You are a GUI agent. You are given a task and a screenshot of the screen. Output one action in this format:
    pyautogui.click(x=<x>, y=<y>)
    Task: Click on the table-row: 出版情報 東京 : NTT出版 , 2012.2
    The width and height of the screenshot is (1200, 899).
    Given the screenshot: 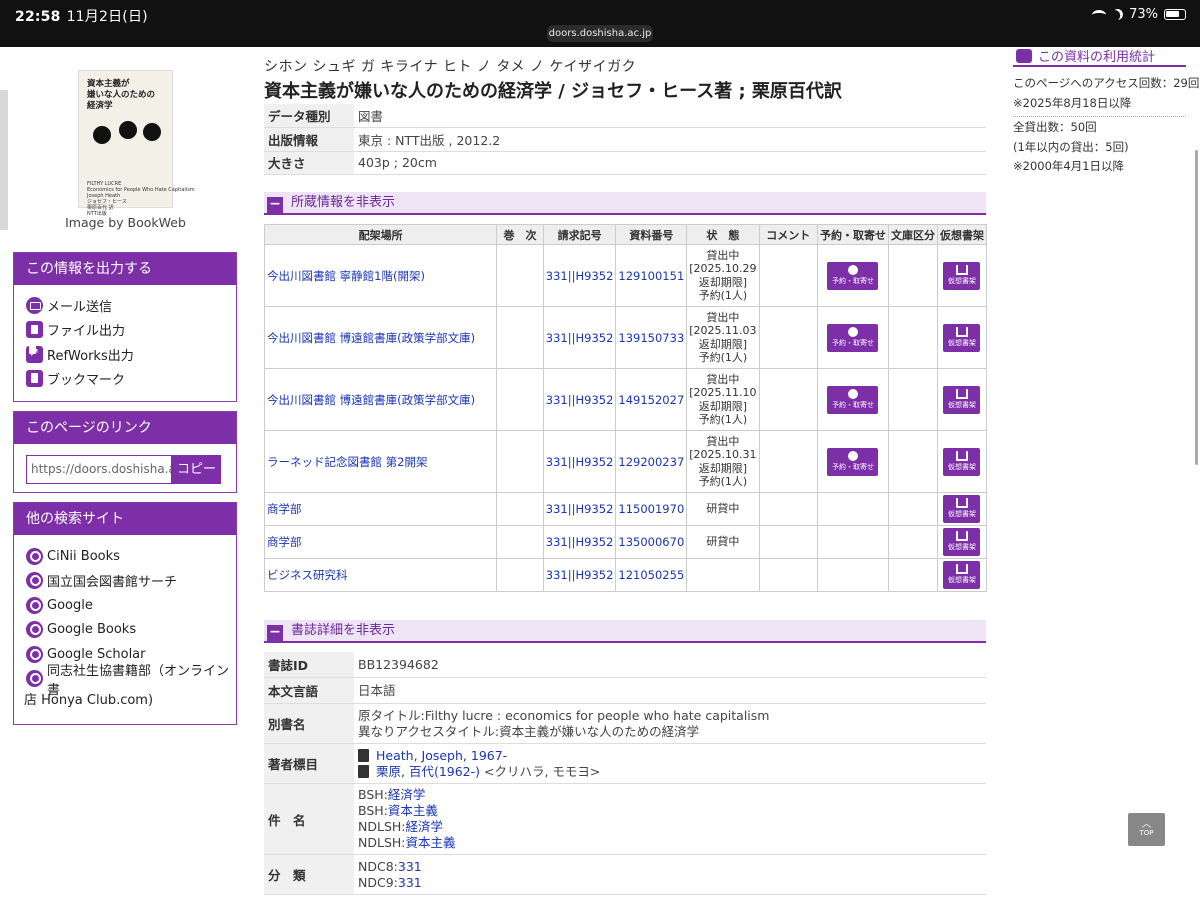 What is the action you would take?
    pyautogui.click(x=625, y=139)
    